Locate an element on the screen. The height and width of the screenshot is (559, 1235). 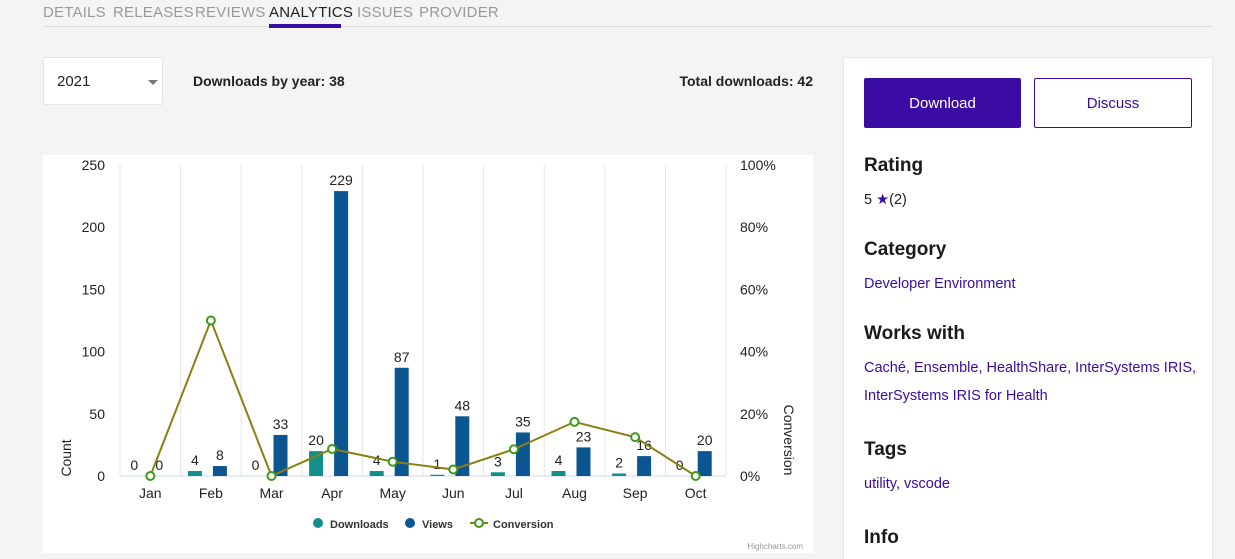
x-tick-label: Jul is located at coordinates (514, 493).